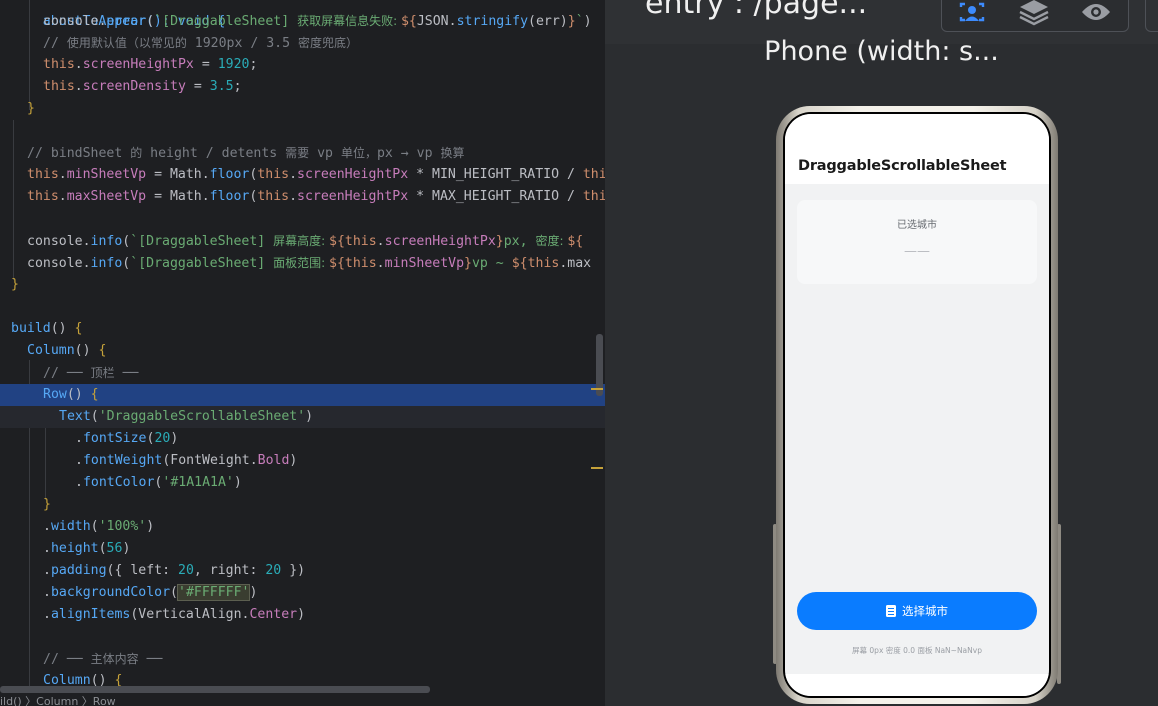 Image resolution: width=1158 pixels, height=706 pixels. Describe the element at coordinates (917, 225) in the screenshot. I see `selected-city-label: 已选城市` at that location.